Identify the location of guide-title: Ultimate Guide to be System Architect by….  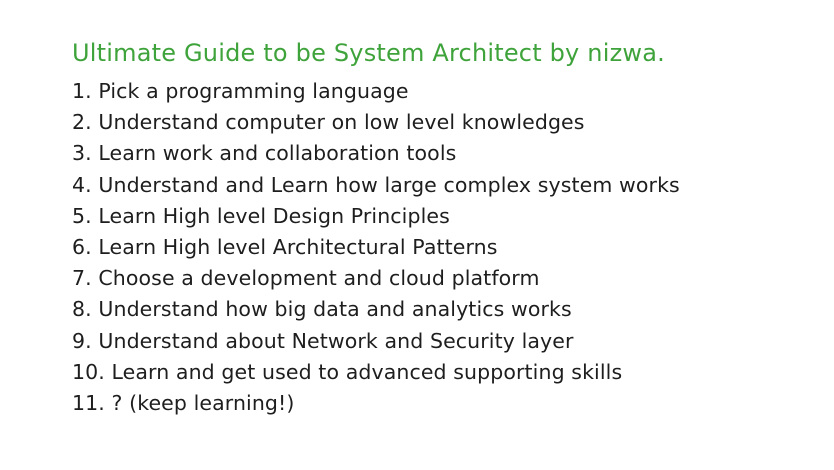
(368, 53).